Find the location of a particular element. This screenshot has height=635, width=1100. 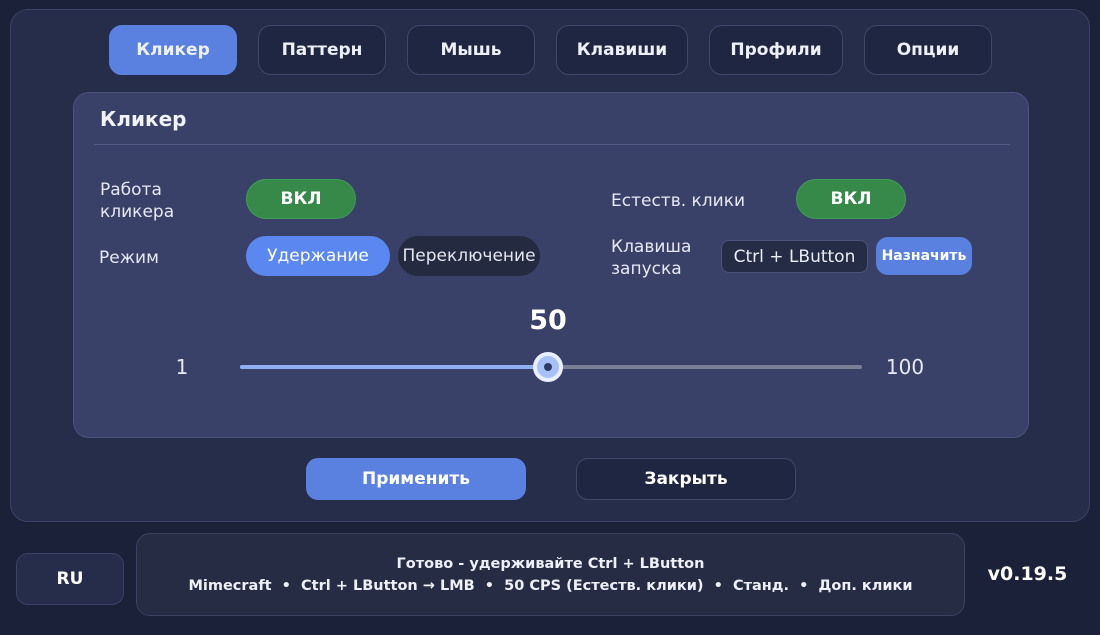

tab-mouse: Мышь is located at coordinates (471, 50).